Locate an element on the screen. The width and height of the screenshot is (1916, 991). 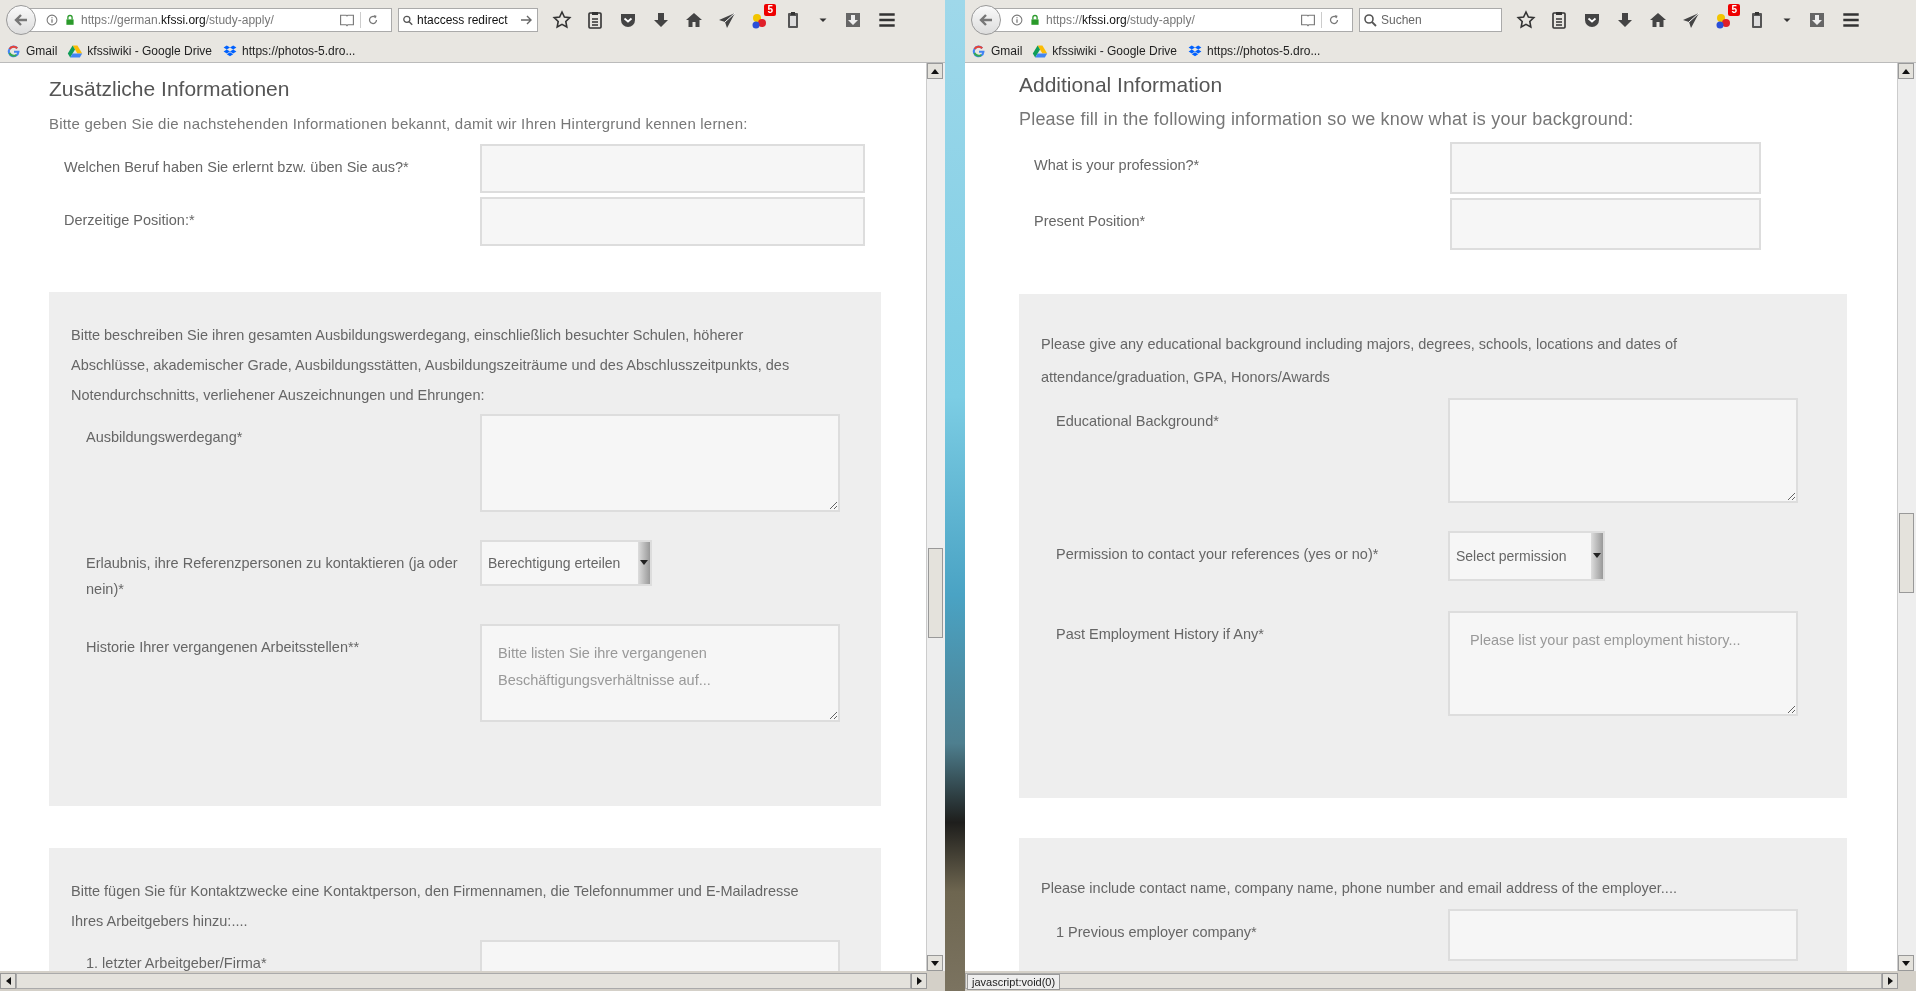
panel-description: Bitte beschreiben Sie ihren gesamten Ausbildungswerdegang, einschließlich besuchter Schulen, höherer Abschlüsse, akademischer Grade, Ausbildungsstätten, Ausbildungszeiträume und des Abschlusszeitpunkts, des Notendurchschnitts, verliehener Auszeichnungen und Ehrungen: is located at coordinates (431, 365).